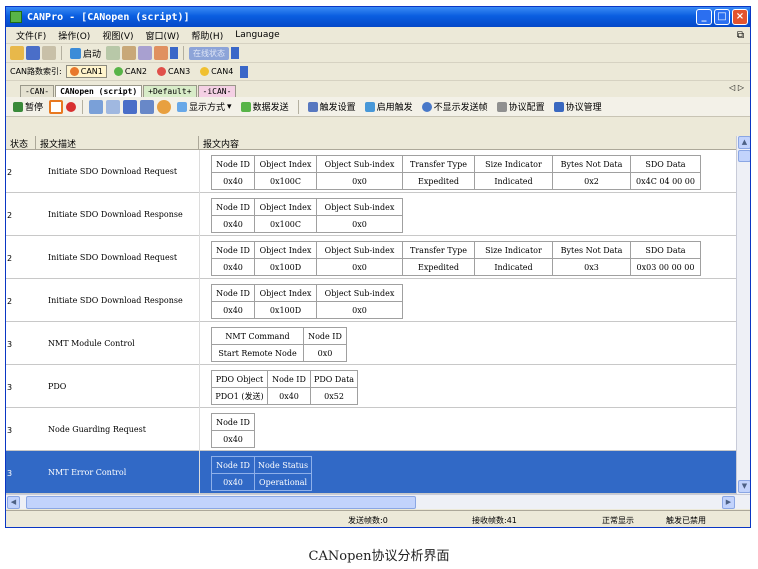  Describe the element at coordinates (204, 106) in the screenshot. I see `display-mode-button: 显示方式 ▾` at that location.